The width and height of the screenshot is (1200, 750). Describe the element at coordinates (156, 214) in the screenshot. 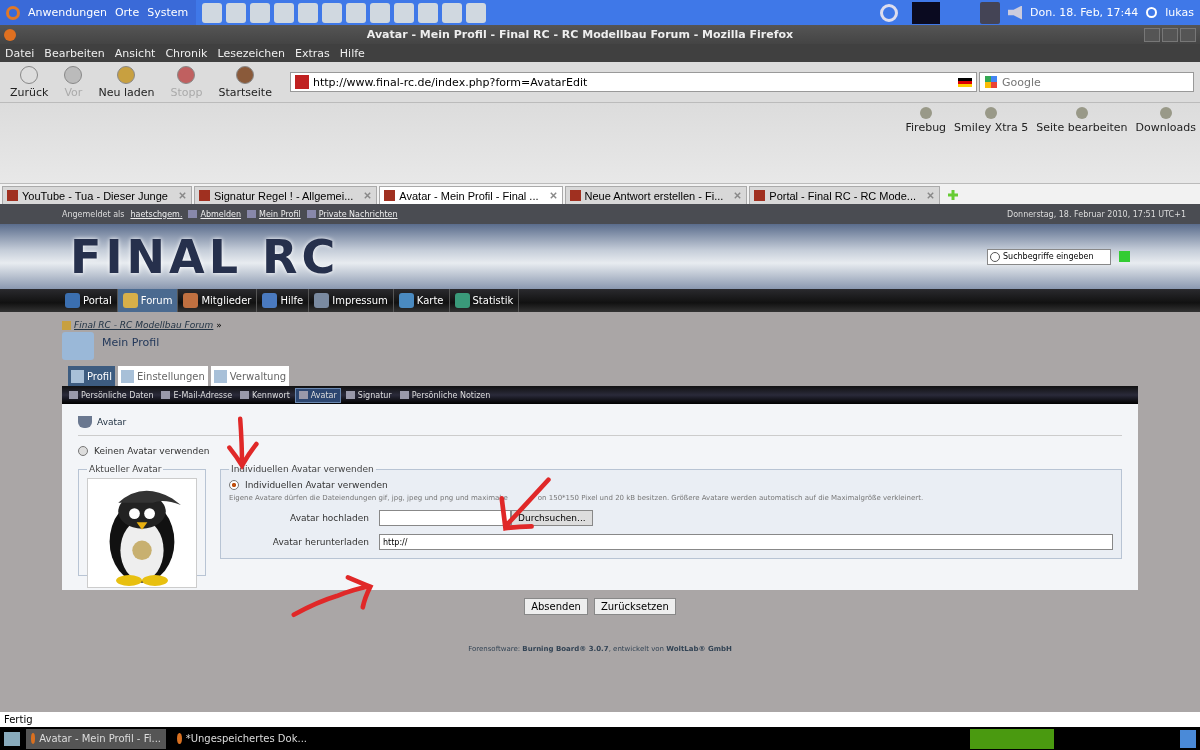

I see `username-link: haetschgem.` at that location.